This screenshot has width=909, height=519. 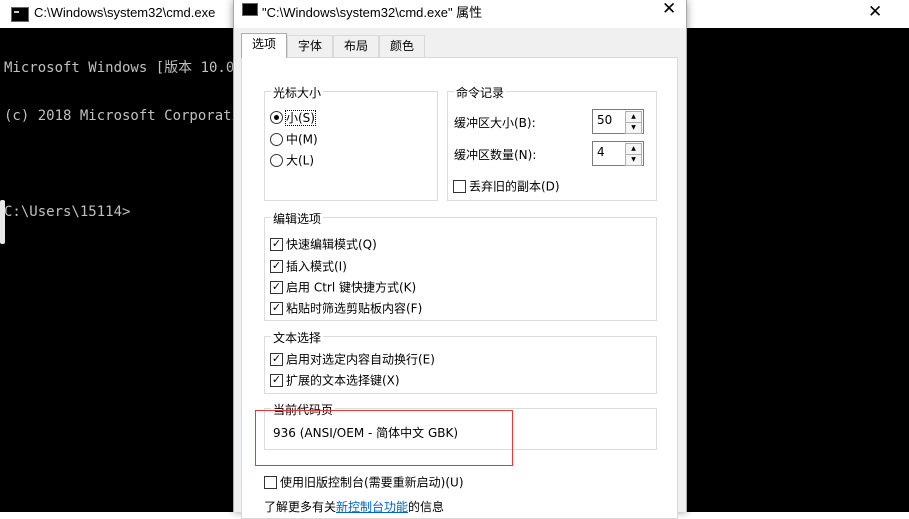 I want to click on insert-mode-label: 插入模式(I), so click(x=316, y=266).